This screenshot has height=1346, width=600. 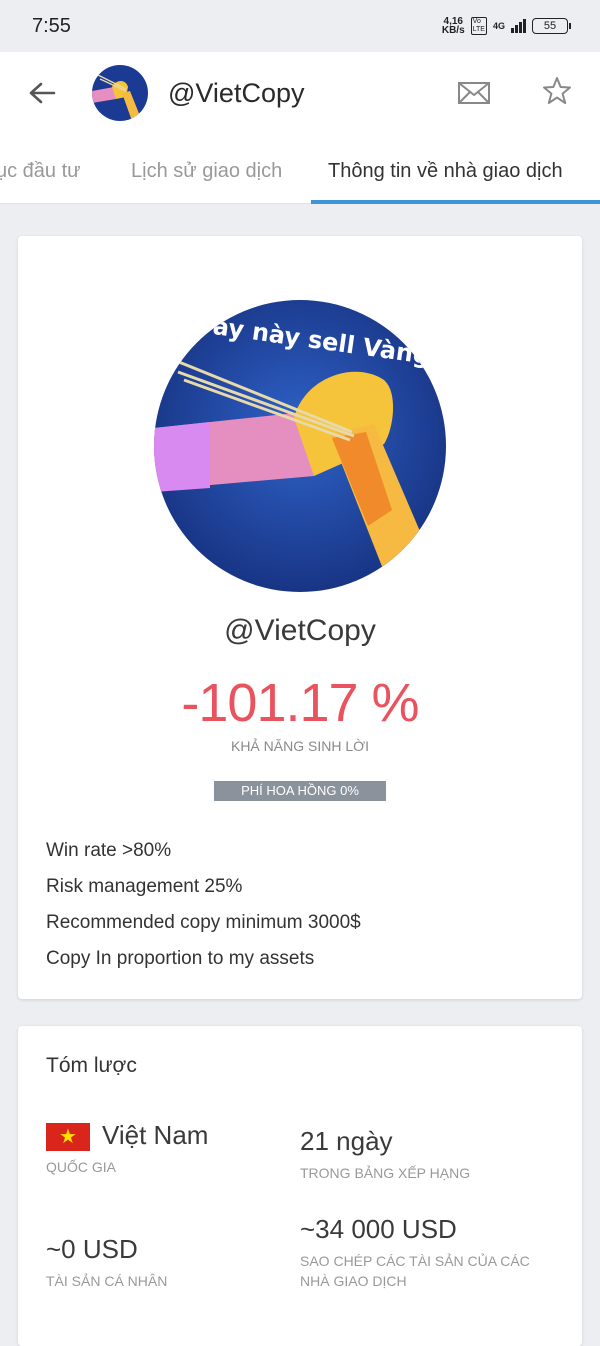 I want to click on battery-icon: 55, so click(x=551, y=26).